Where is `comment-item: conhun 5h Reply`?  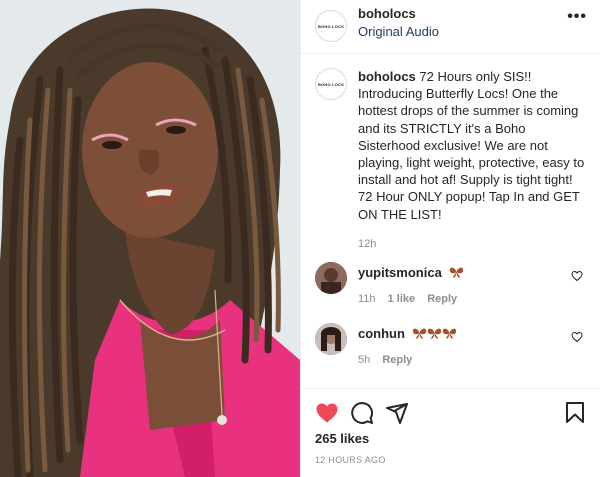
comment-item: conhun 5h Reply is located at coordinates (455, 344).